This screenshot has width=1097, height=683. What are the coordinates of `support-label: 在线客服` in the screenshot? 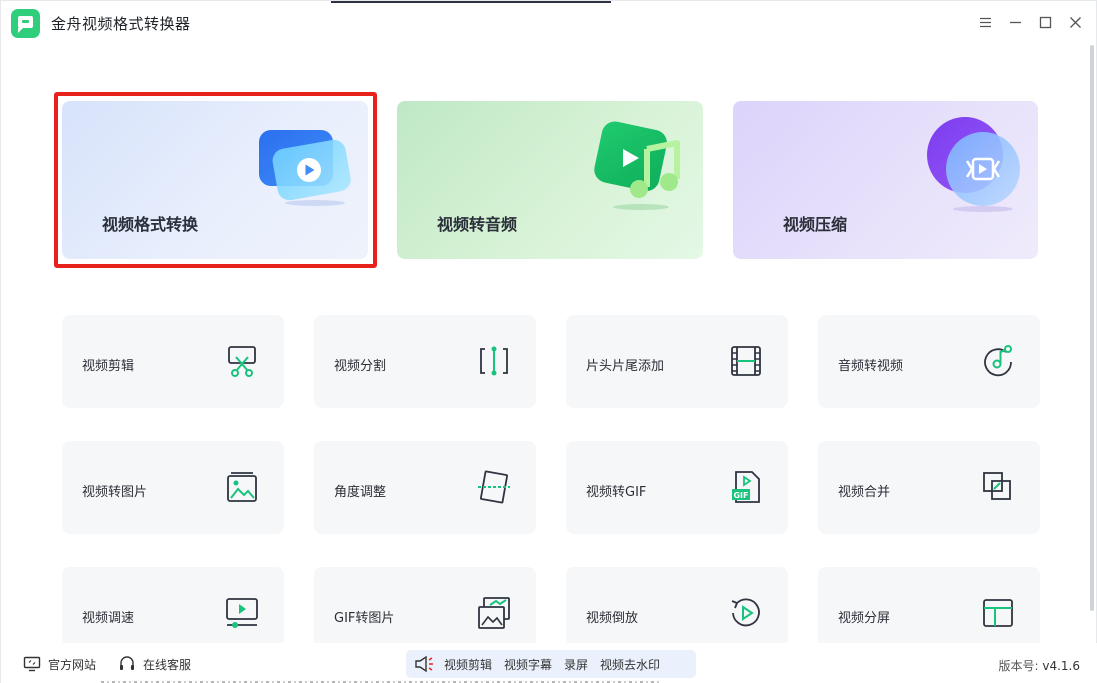 It's located at (167, 664).